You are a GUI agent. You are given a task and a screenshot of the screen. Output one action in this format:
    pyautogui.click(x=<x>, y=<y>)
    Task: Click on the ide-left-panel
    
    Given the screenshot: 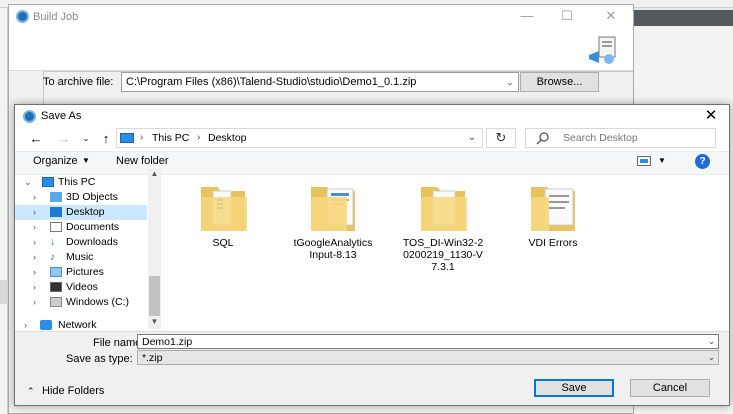 What is the action you would take?
    pyautogui.click(x=4, y=211)
    